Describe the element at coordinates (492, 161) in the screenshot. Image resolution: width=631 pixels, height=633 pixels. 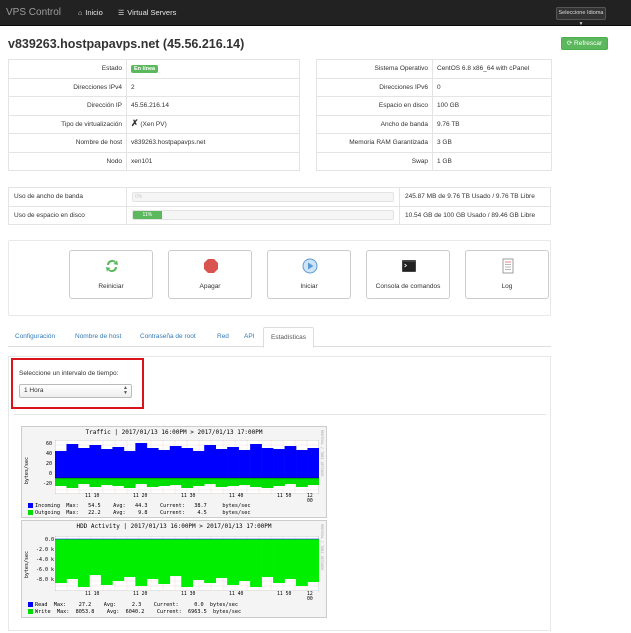
I see `info-value: 1 GB` at that location.